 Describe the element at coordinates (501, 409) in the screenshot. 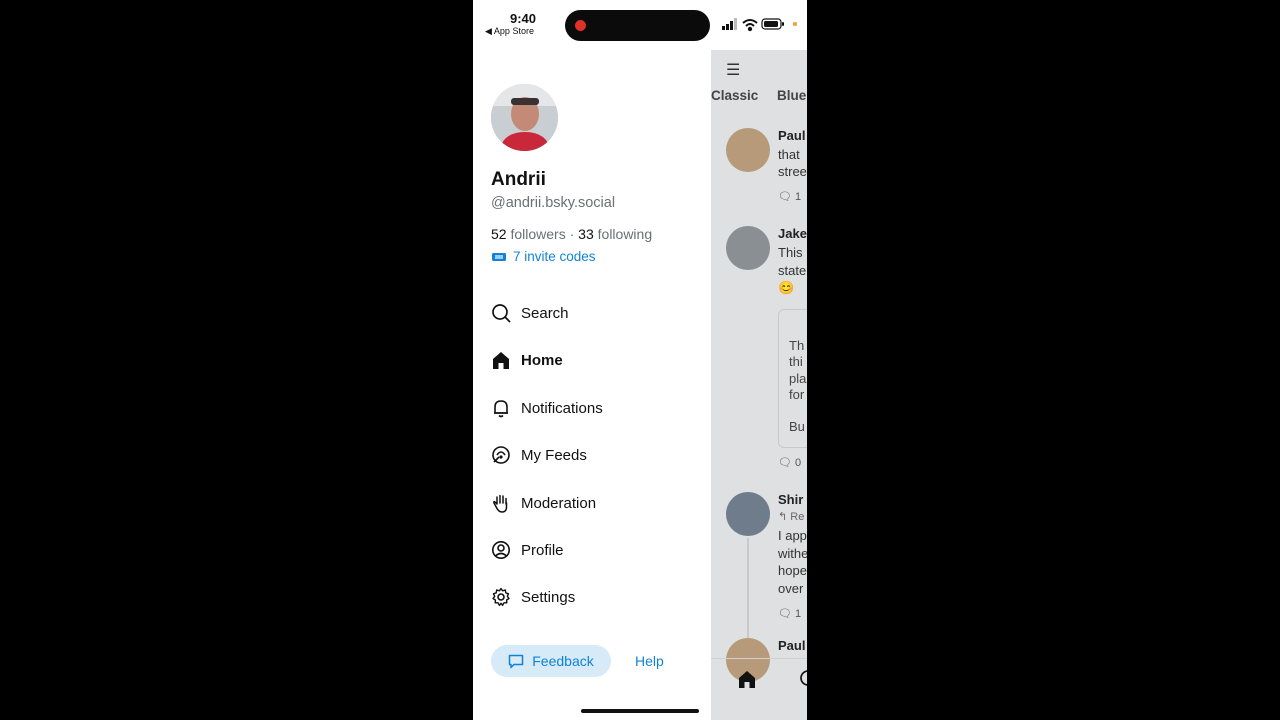

I see `bell-icon` at that location.